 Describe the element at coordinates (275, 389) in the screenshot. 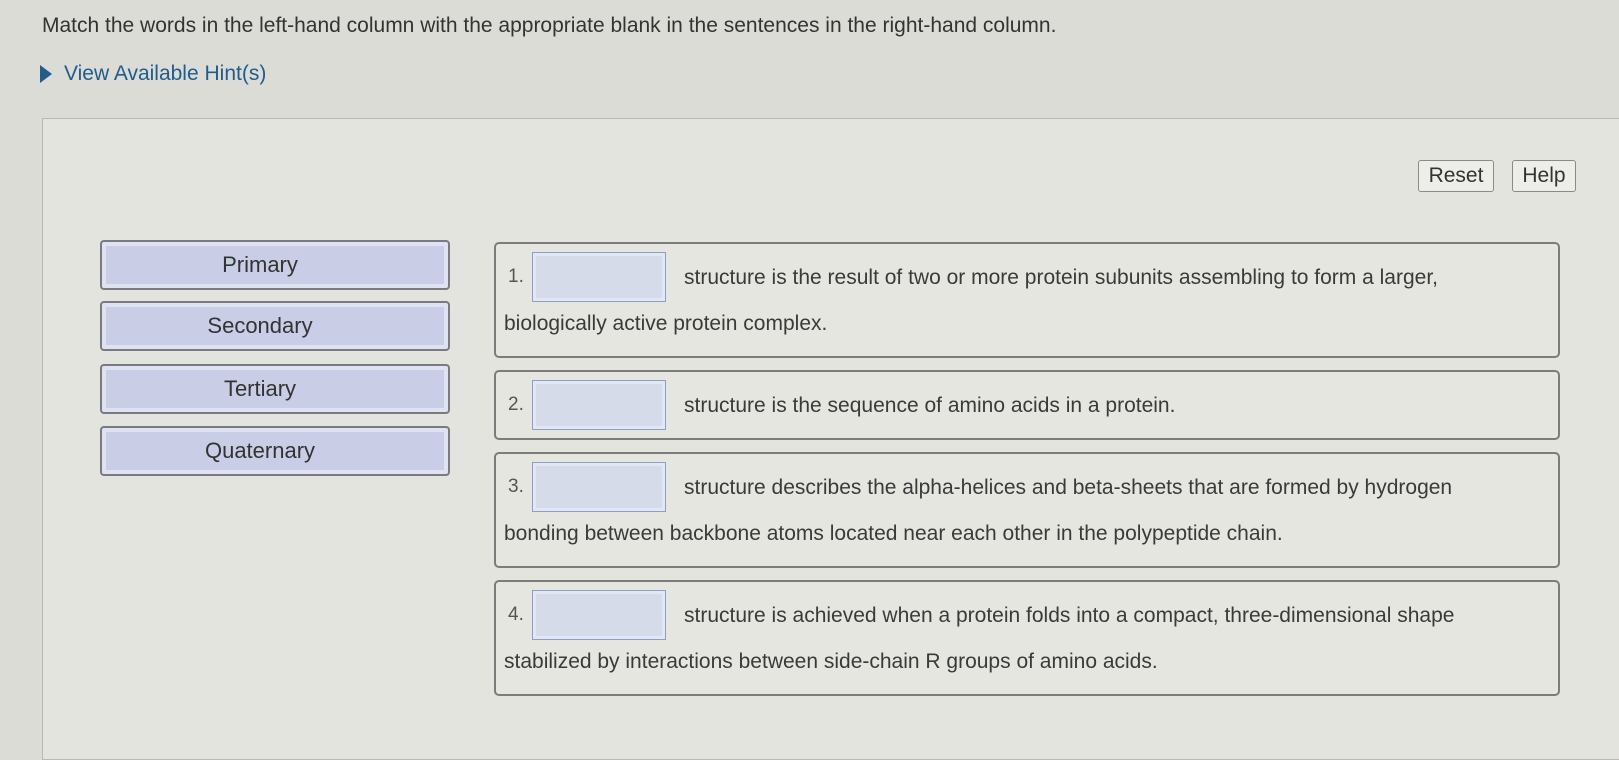

I see `word-tile-tertiary: Tertiary` at that location.